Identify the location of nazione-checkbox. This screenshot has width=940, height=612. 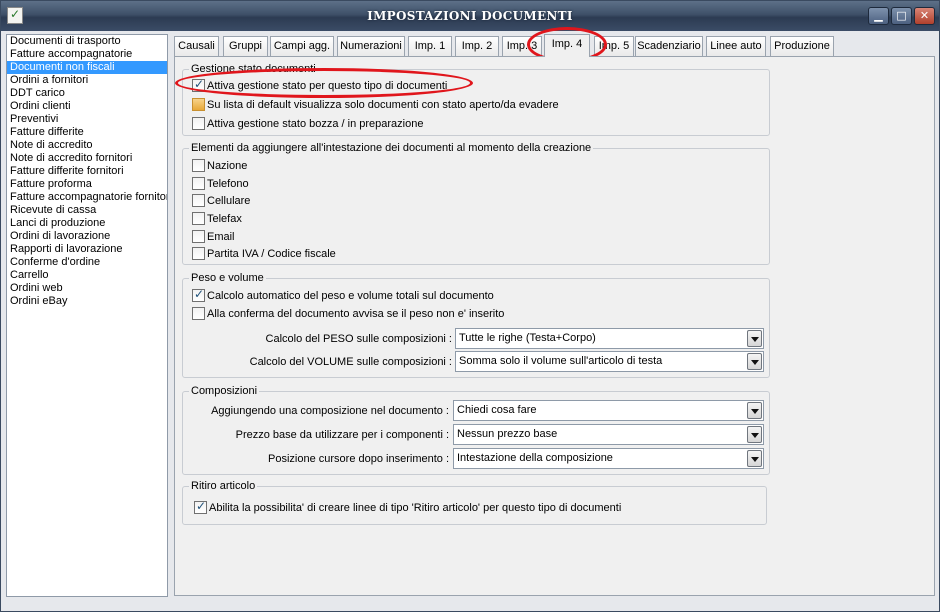
(198, 165).